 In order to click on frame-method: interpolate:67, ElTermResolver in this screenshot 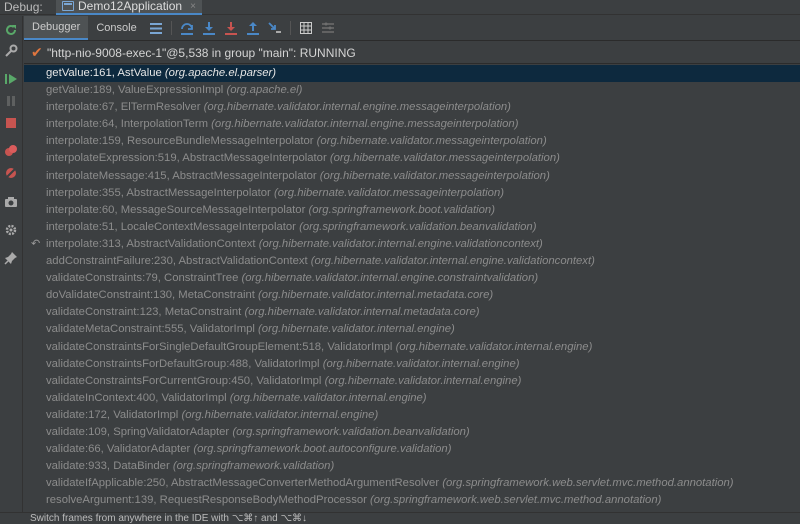, I will do `click(123, 107)`.